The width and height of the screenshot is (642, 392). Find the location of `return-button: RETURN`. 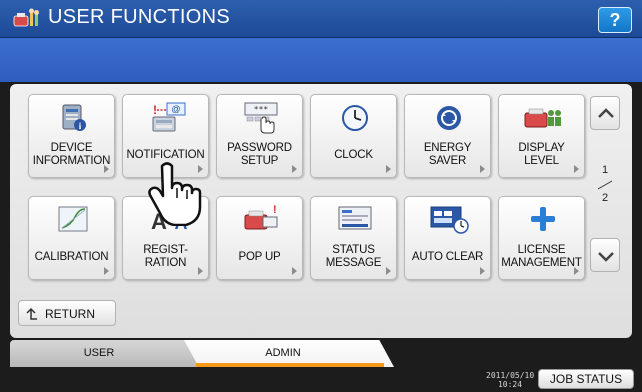

return-button: RETURN is located at coordinates (67, 313).